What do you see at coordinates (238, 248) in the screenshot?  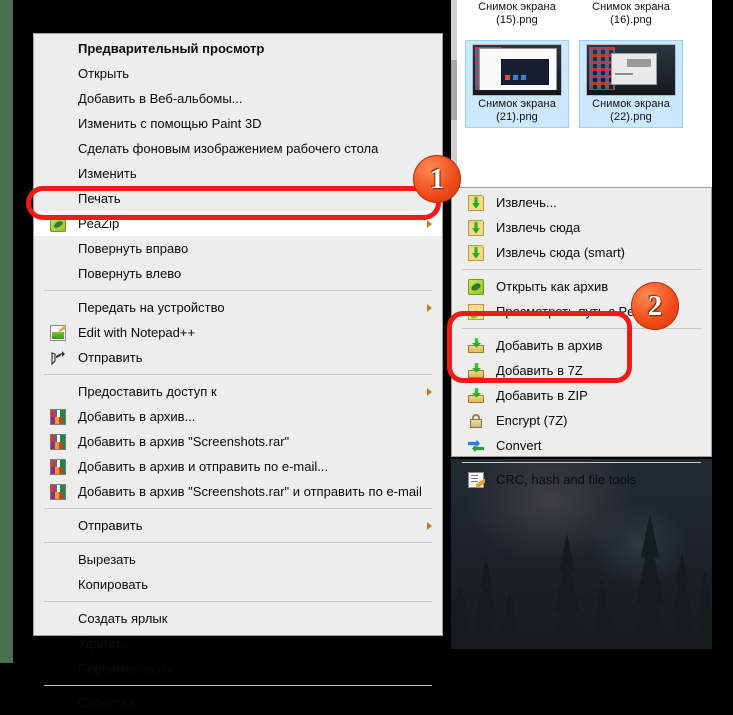 I see `menu-item: Повернуть вправо` at bounding box center [238, 248].